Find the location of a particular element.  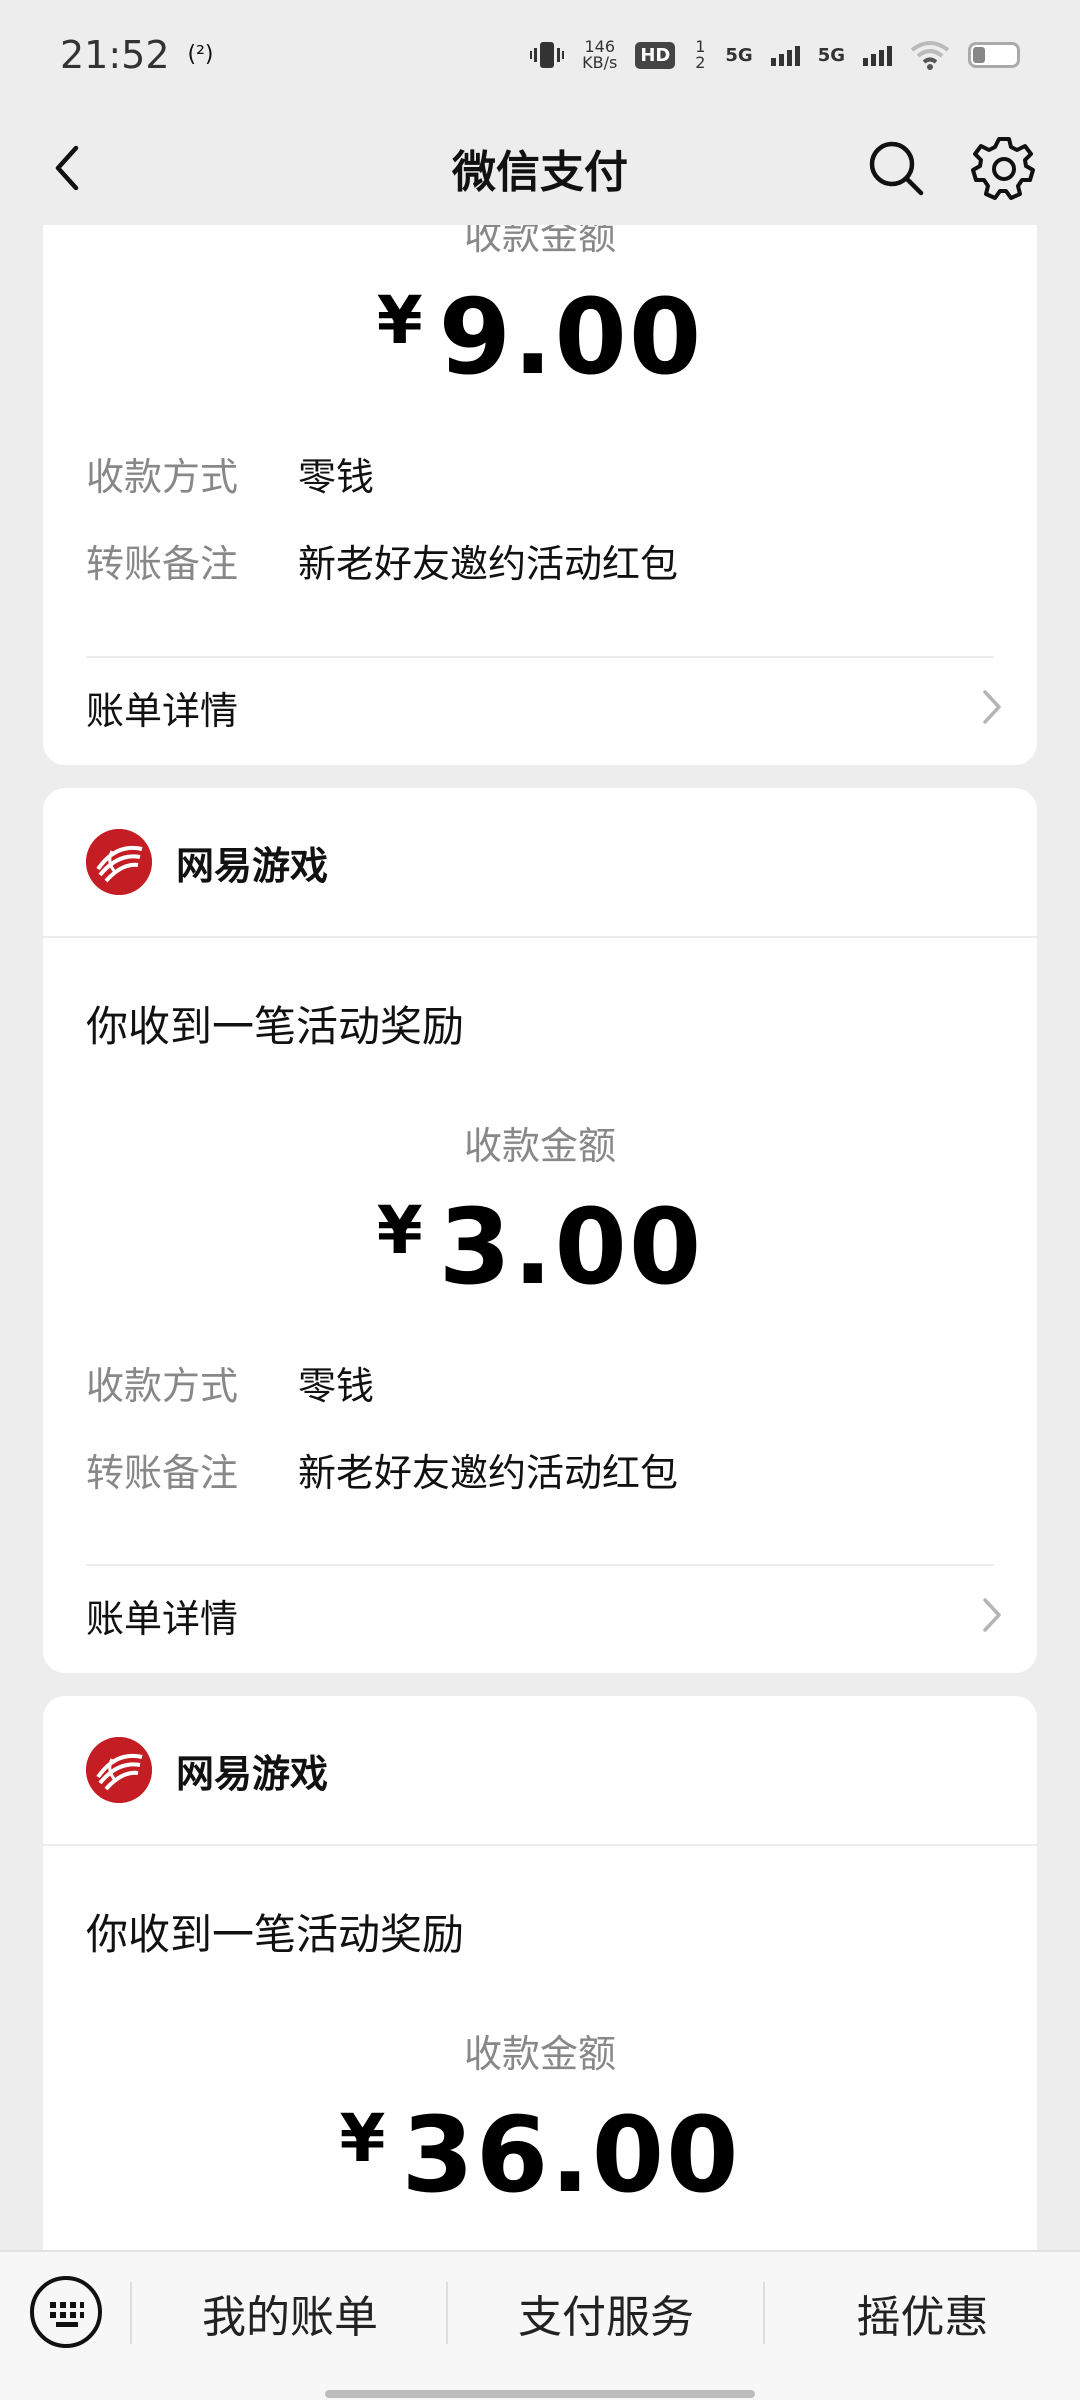

amount-number: 3.00 is located at coordinates (571, 1247).